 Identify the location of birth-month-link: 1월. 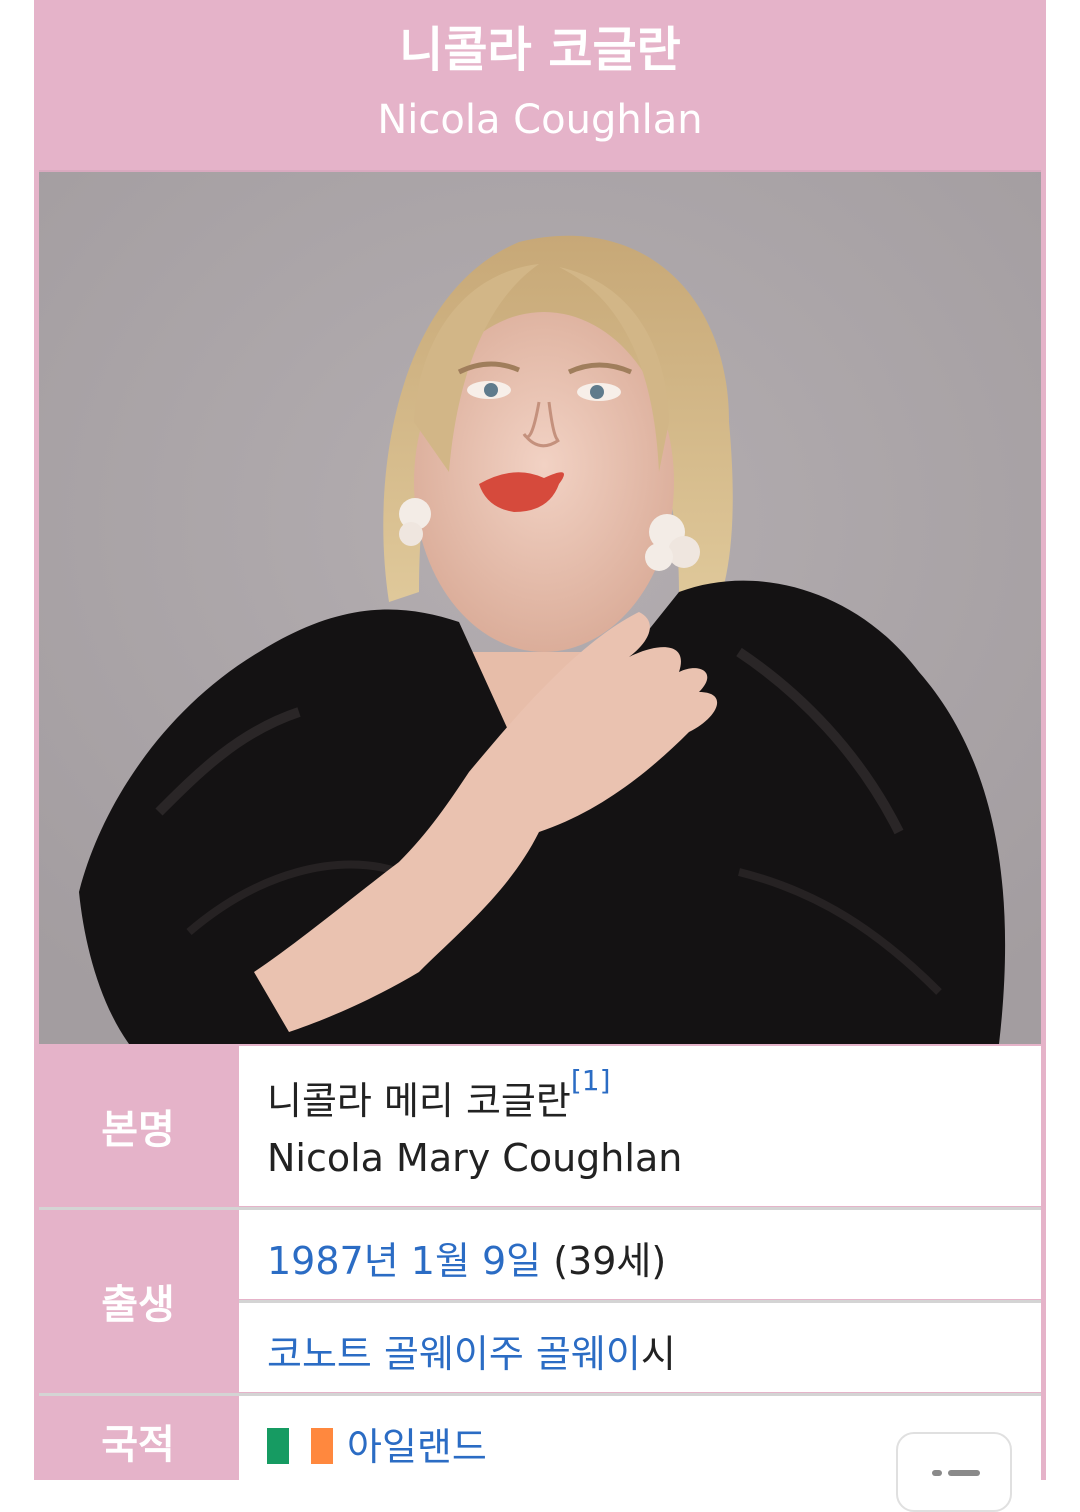
(440, 1261).